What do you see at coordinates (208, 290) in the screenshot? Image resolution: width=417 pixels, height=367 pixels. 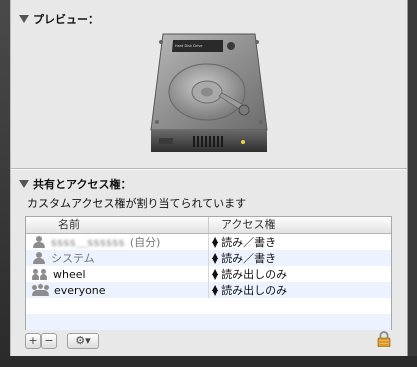 I see `table-row: everyone ▲ ▼ 読み出しのみ` at bounding box center [208, 290].